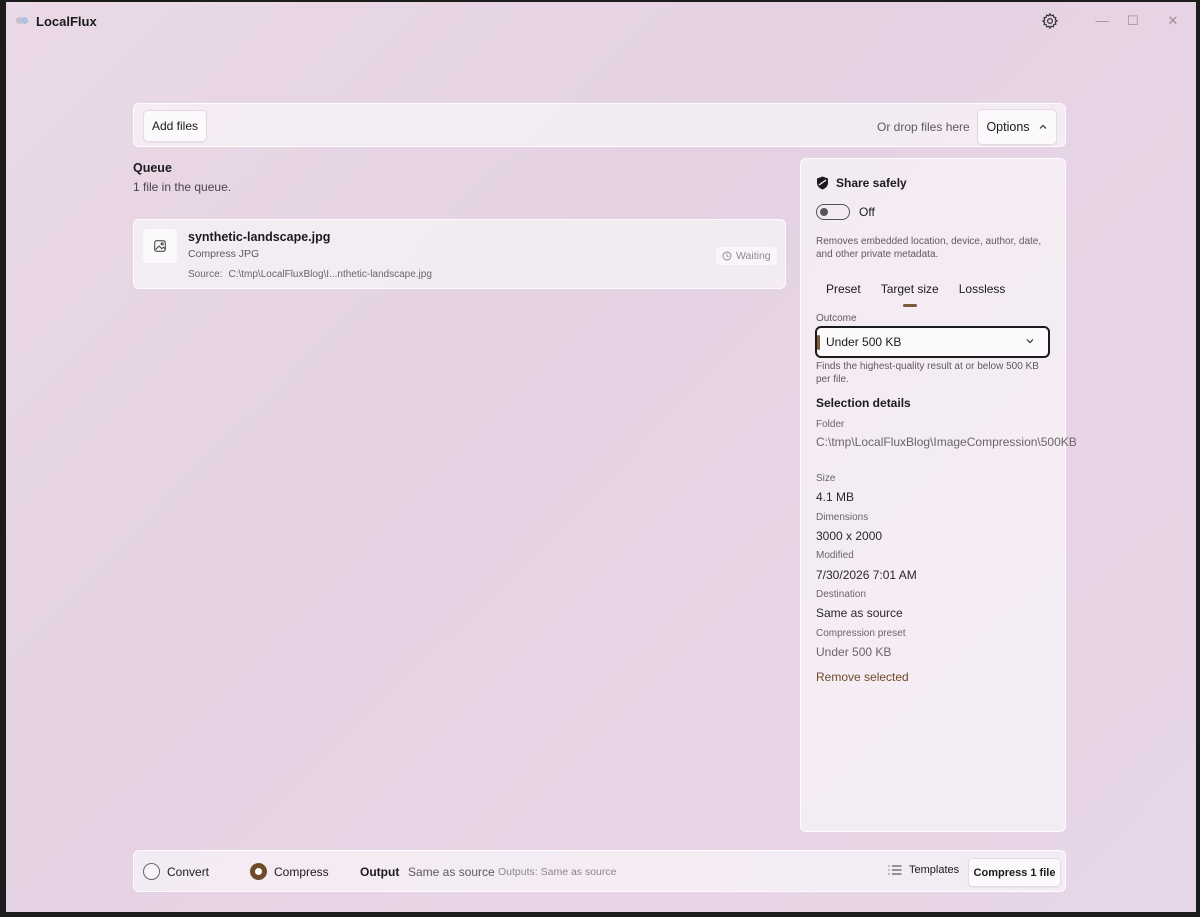 The height and width of the screenshot is (917, 1200). What do you see at coordinates (859, 613) in the screenshot?
I see `destination-value: Same as source` at bounding box center [859, 613].